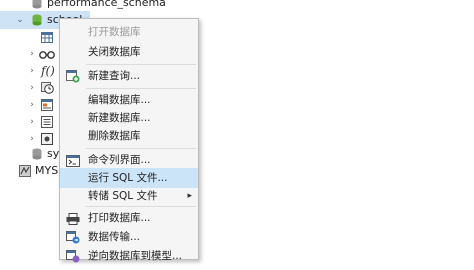 The width and height of the screenshot is (474, 270). I want to click on menu-item-open-database: 打开数据库, so click(129, 32).